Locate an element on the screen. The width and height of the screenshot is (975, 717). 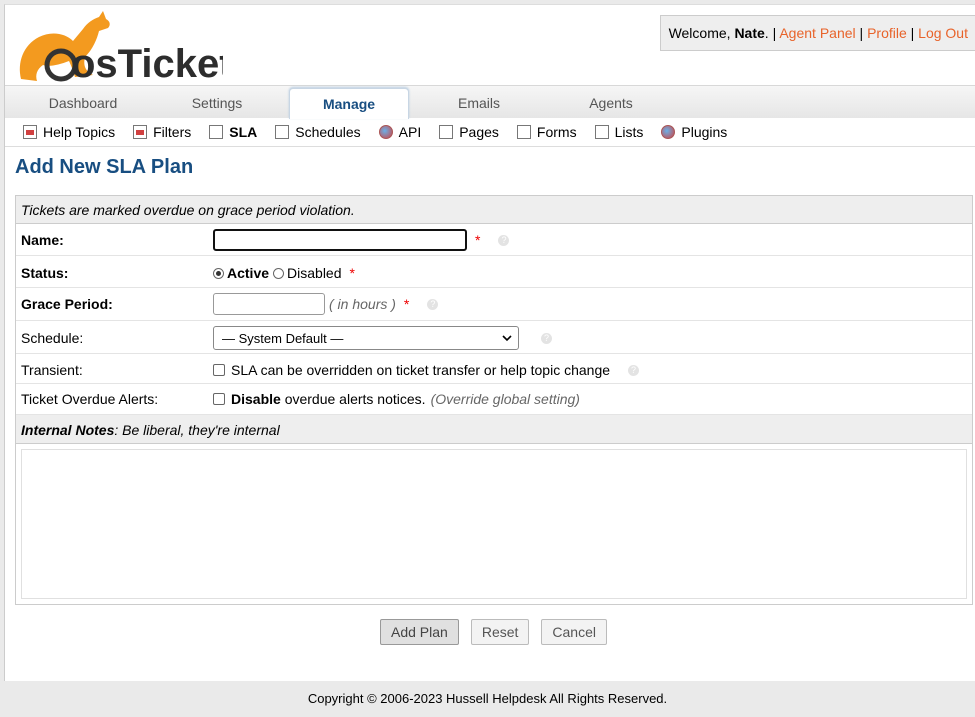
subnav-lists: Lists is located at coordinates (619, 132).